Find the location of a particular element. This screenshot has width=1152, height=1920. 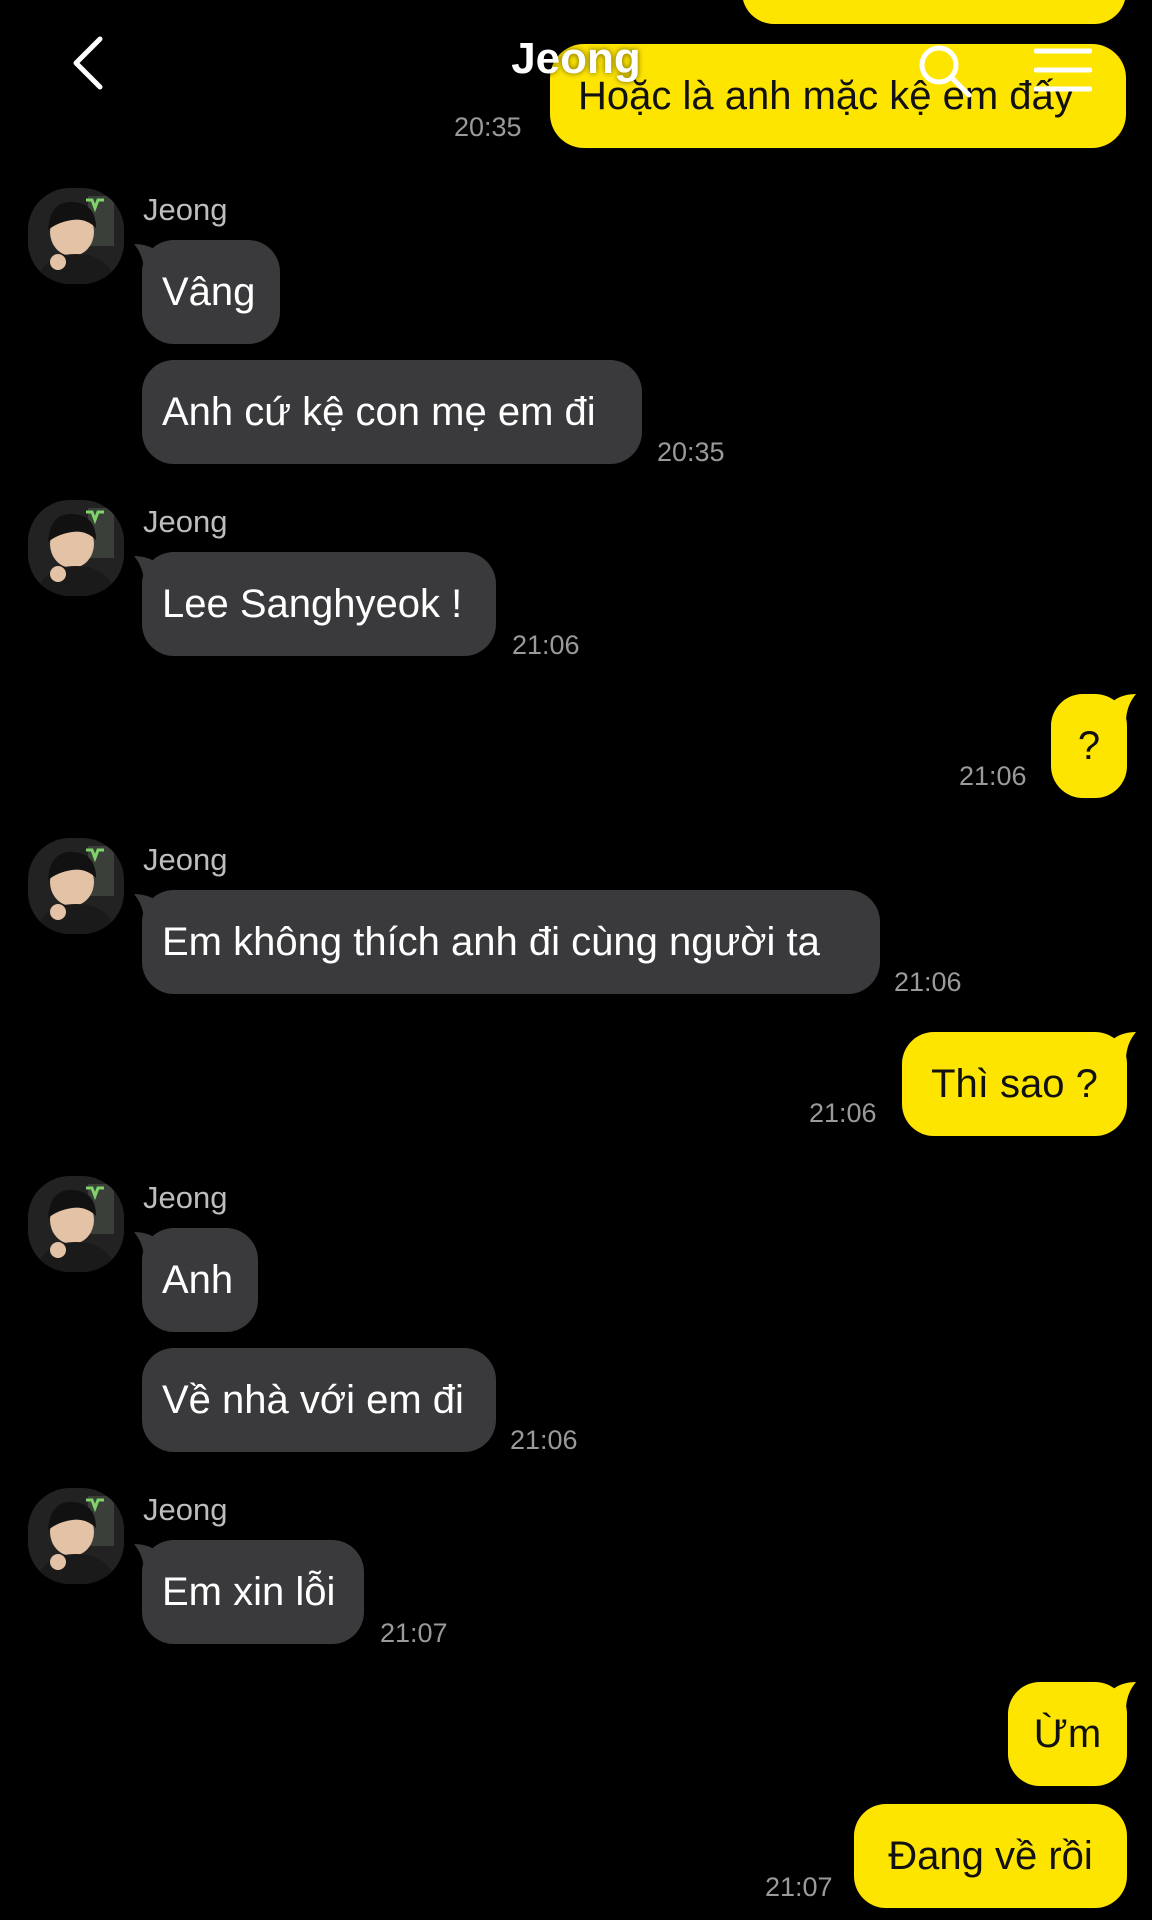

incoming-message-bubble: Lee Sanghyeok ! is located at coordinates (319, 604).